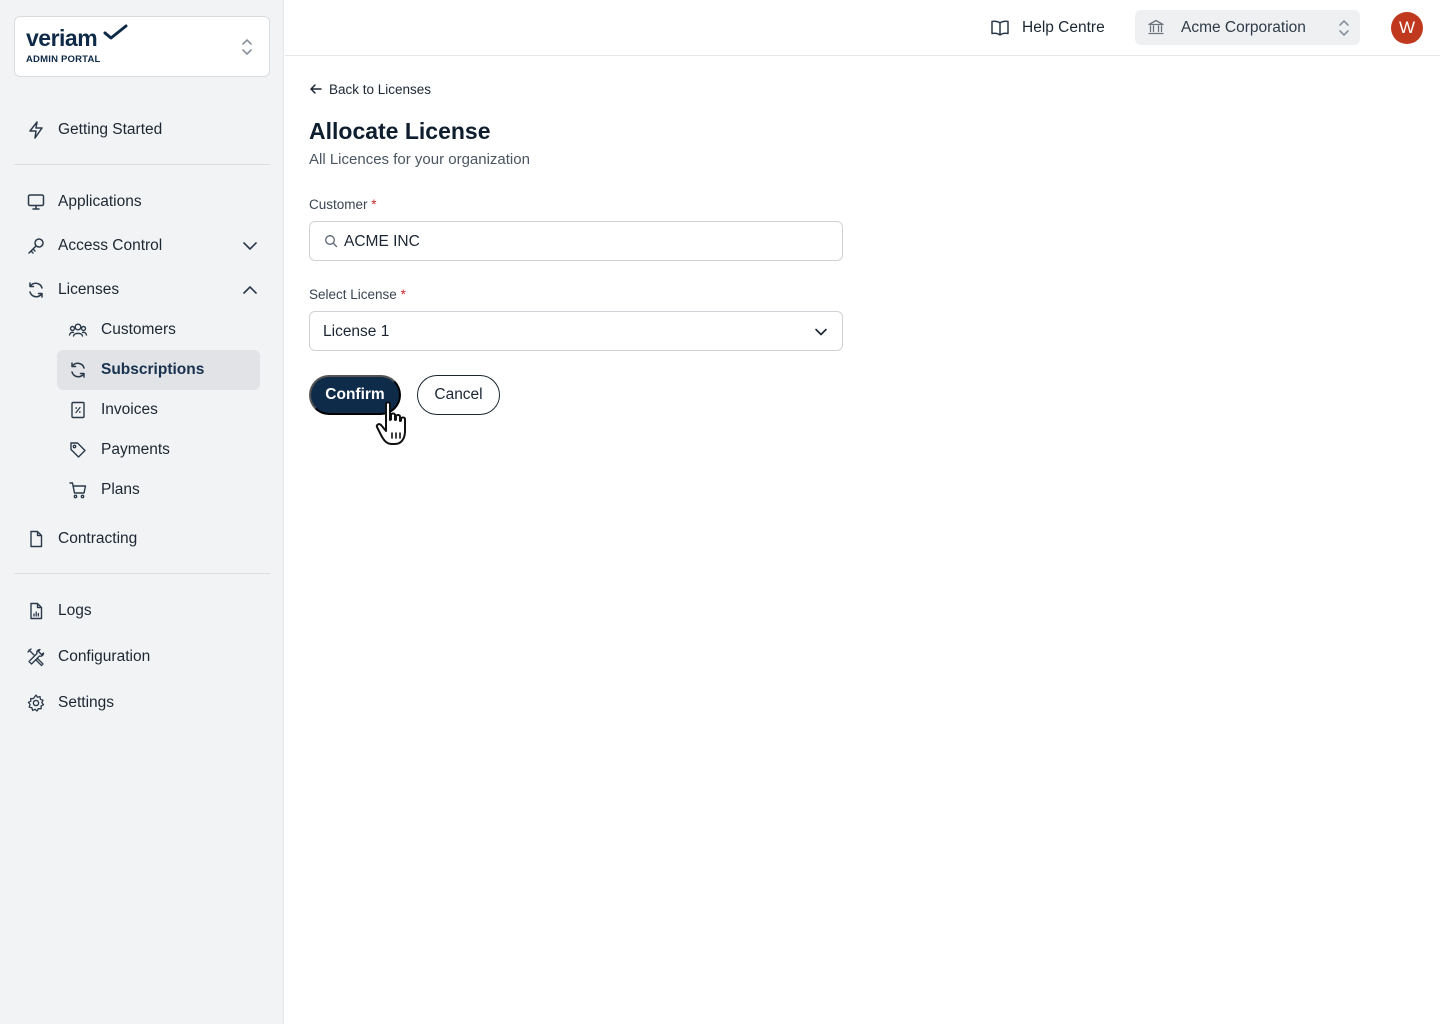 This screenshot has height=1024, width=1440. Describe the element at coordinates (353, 294) in the screenshot. I see `license-label-text: Select License` at that location.